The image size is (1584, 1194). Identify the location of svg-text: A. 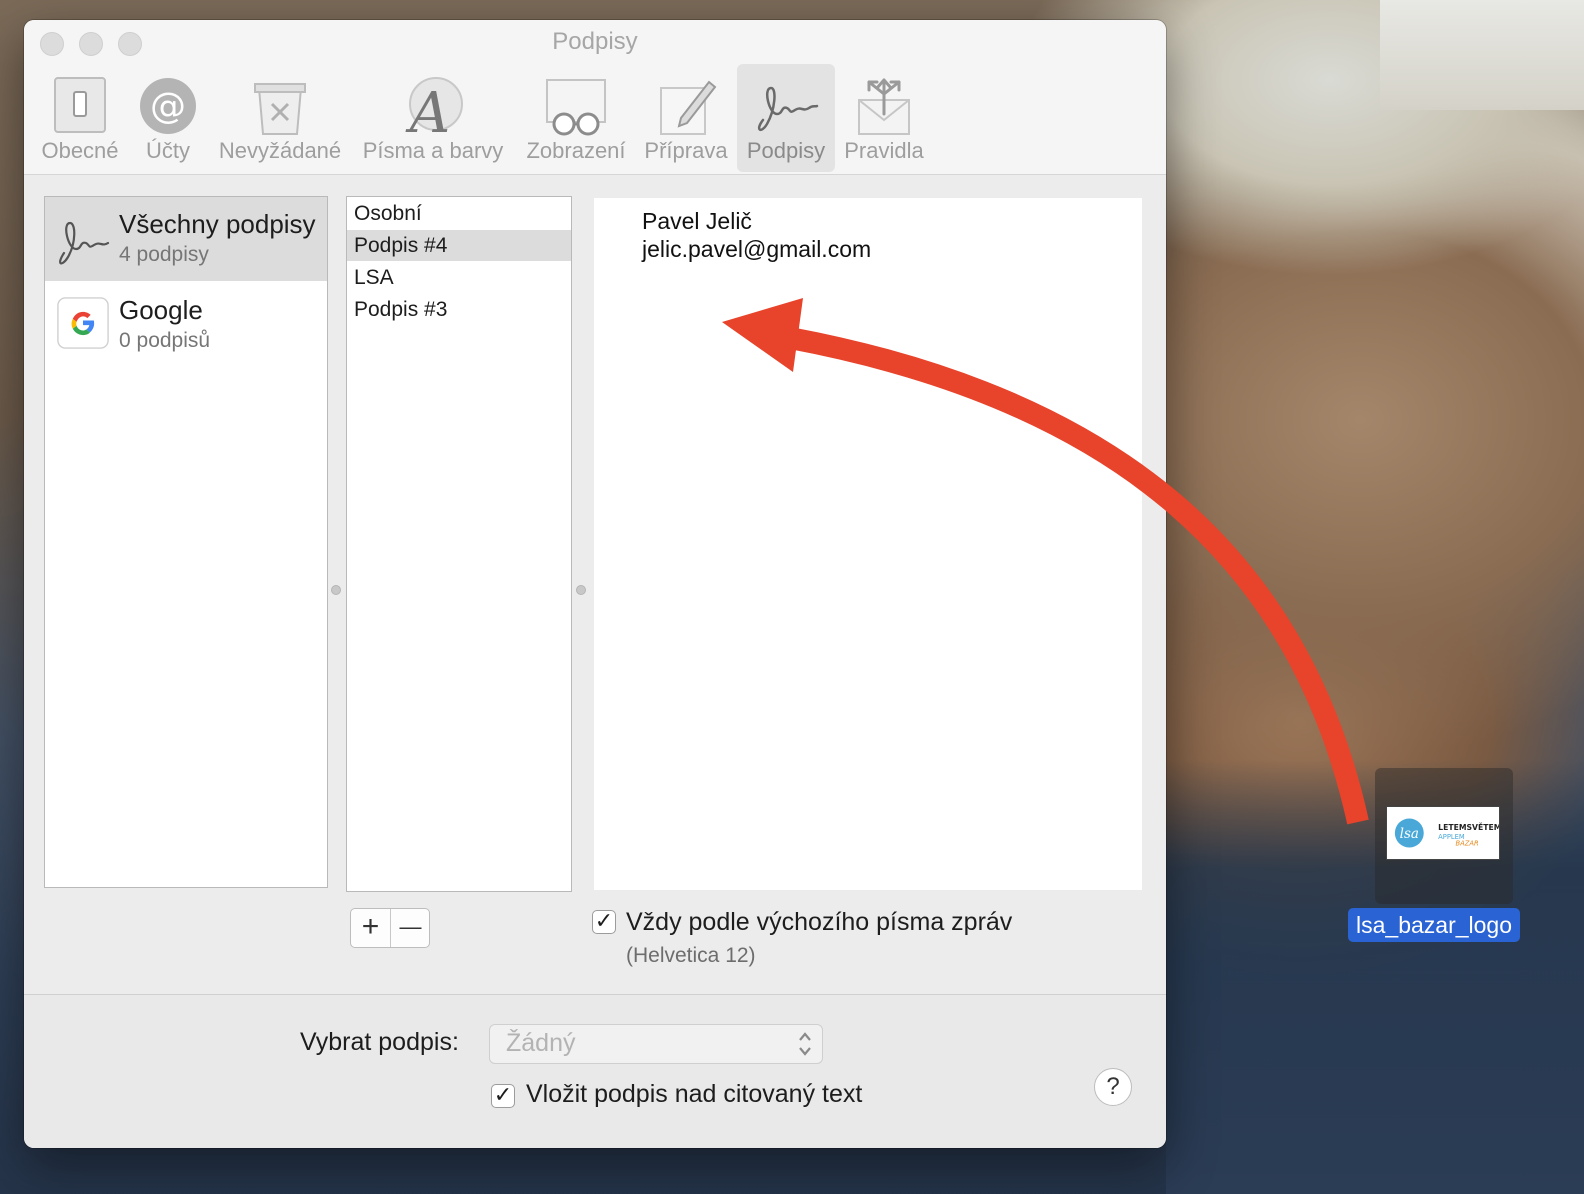
(427, 109).